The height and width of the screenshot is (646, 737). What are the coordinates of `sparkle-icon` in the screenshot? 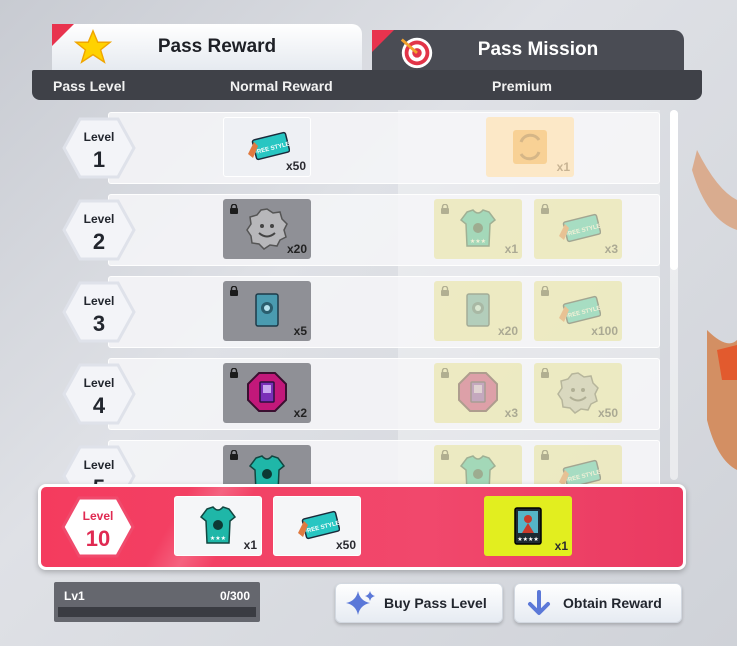 It's located at (360, 603).